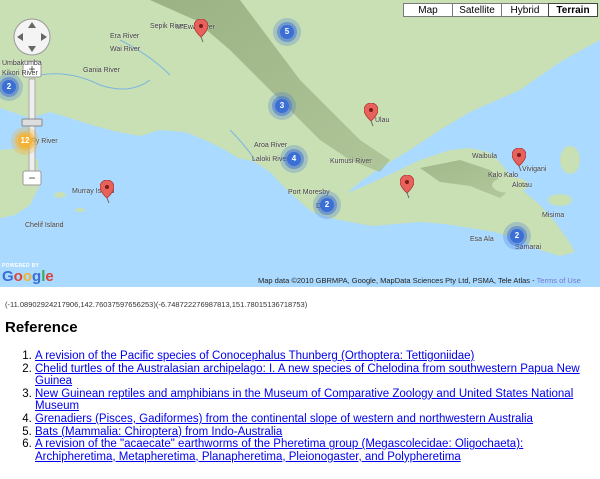 The width and height of the screenshot is (600, 479). I want to click on map-type-satellite-button: Satellite, so click(477, 10).